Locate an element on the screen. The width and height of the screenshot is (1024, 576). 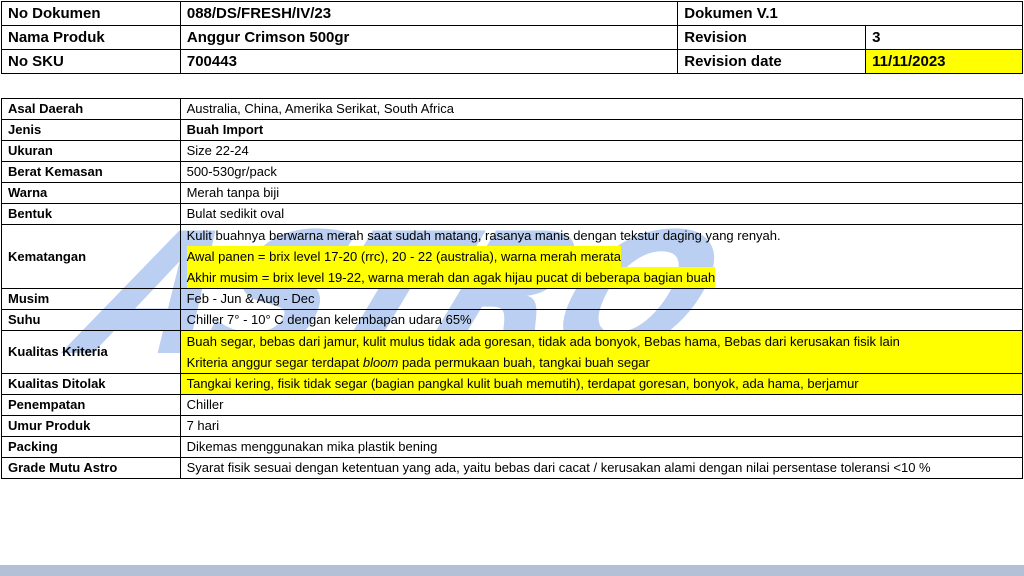
berat-kemasan-value: 500-530gr/pack is located at coordinates (601, 172).